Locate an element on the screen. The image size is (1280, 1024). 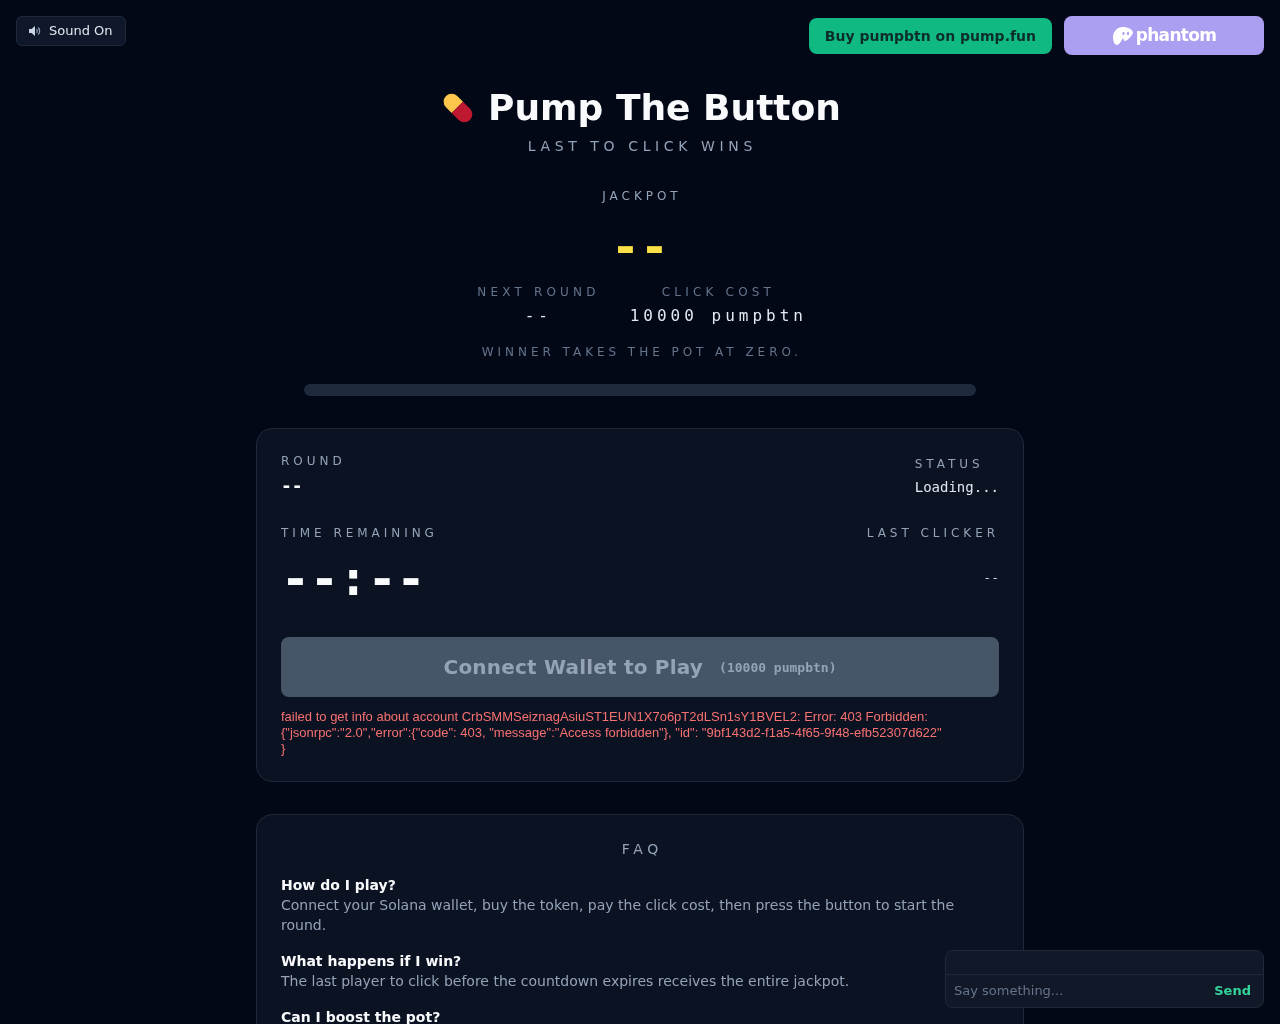
send-button: Send is located at coordinates (1232, 991).